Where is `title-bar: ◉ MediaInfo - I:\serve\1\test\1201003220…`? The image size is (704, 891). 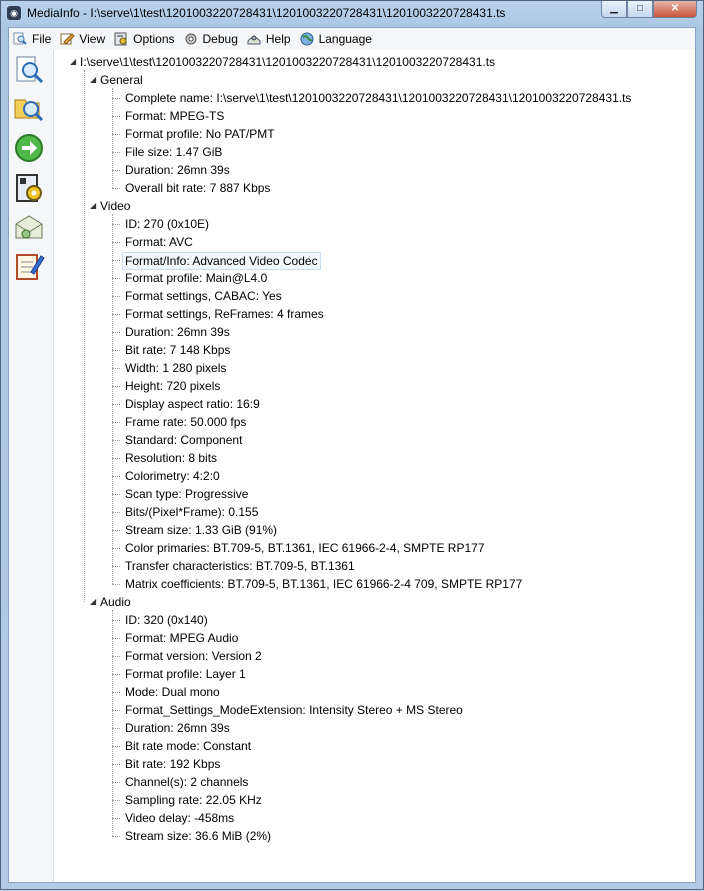 title-bar: ◉ MediaInfo - I:\serve\1\test\1201003220… is located at coordinates (352, 13).